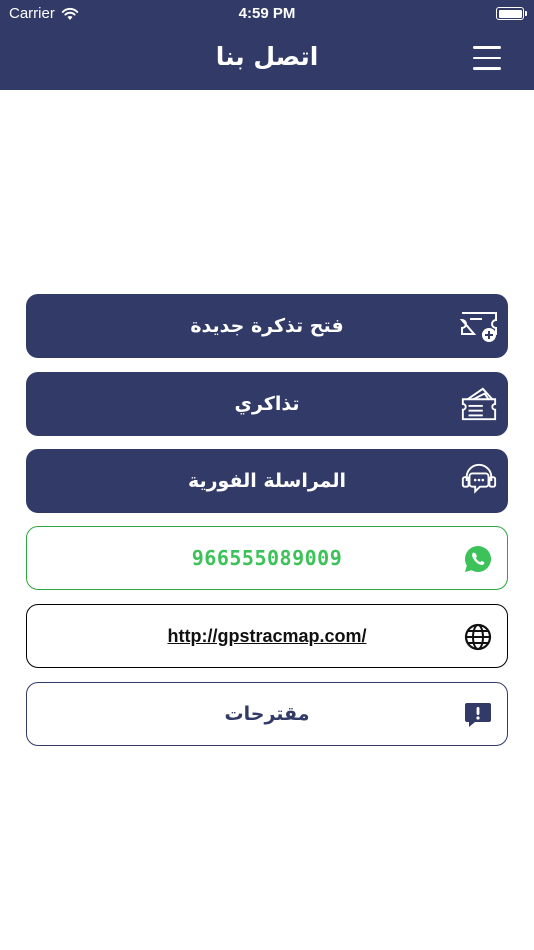 This screenshot has width=534, height=950. I want to click on status-time: 4:59 PM, so click(267, 13).